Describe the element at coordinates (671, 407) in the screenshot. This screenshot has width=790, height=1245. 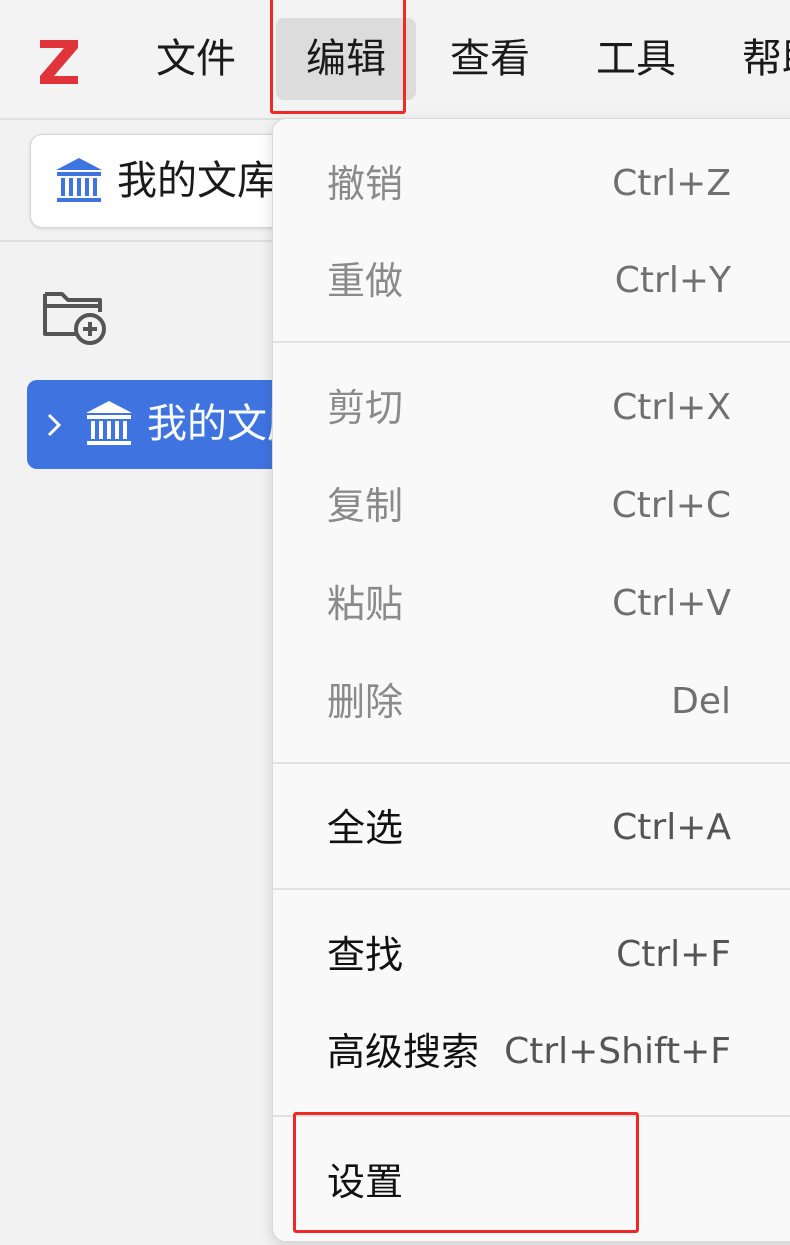
I see `menu-item-shortcut: Ctrl+X` at that location.